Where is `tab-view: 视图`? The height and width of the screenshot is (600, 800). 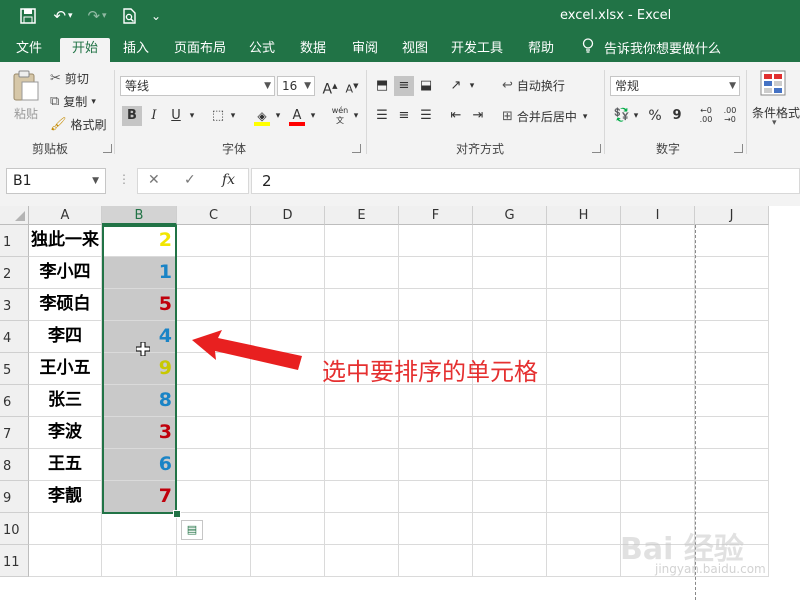 tab-view: 视图 is located at coordinates (415, 50).